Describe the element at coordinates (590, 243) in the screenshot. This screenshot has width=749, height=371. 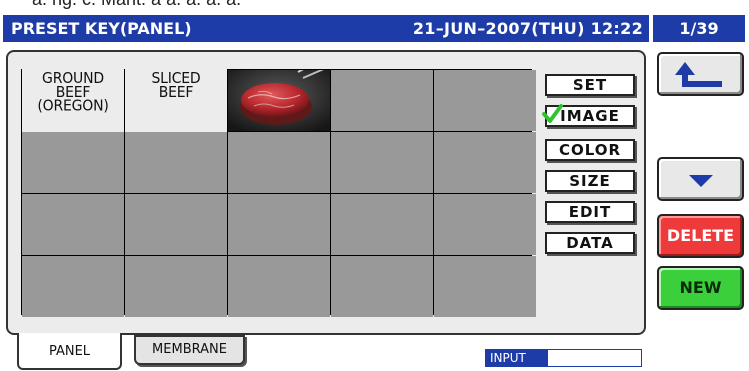
I see `data-button: DATA` at that location.